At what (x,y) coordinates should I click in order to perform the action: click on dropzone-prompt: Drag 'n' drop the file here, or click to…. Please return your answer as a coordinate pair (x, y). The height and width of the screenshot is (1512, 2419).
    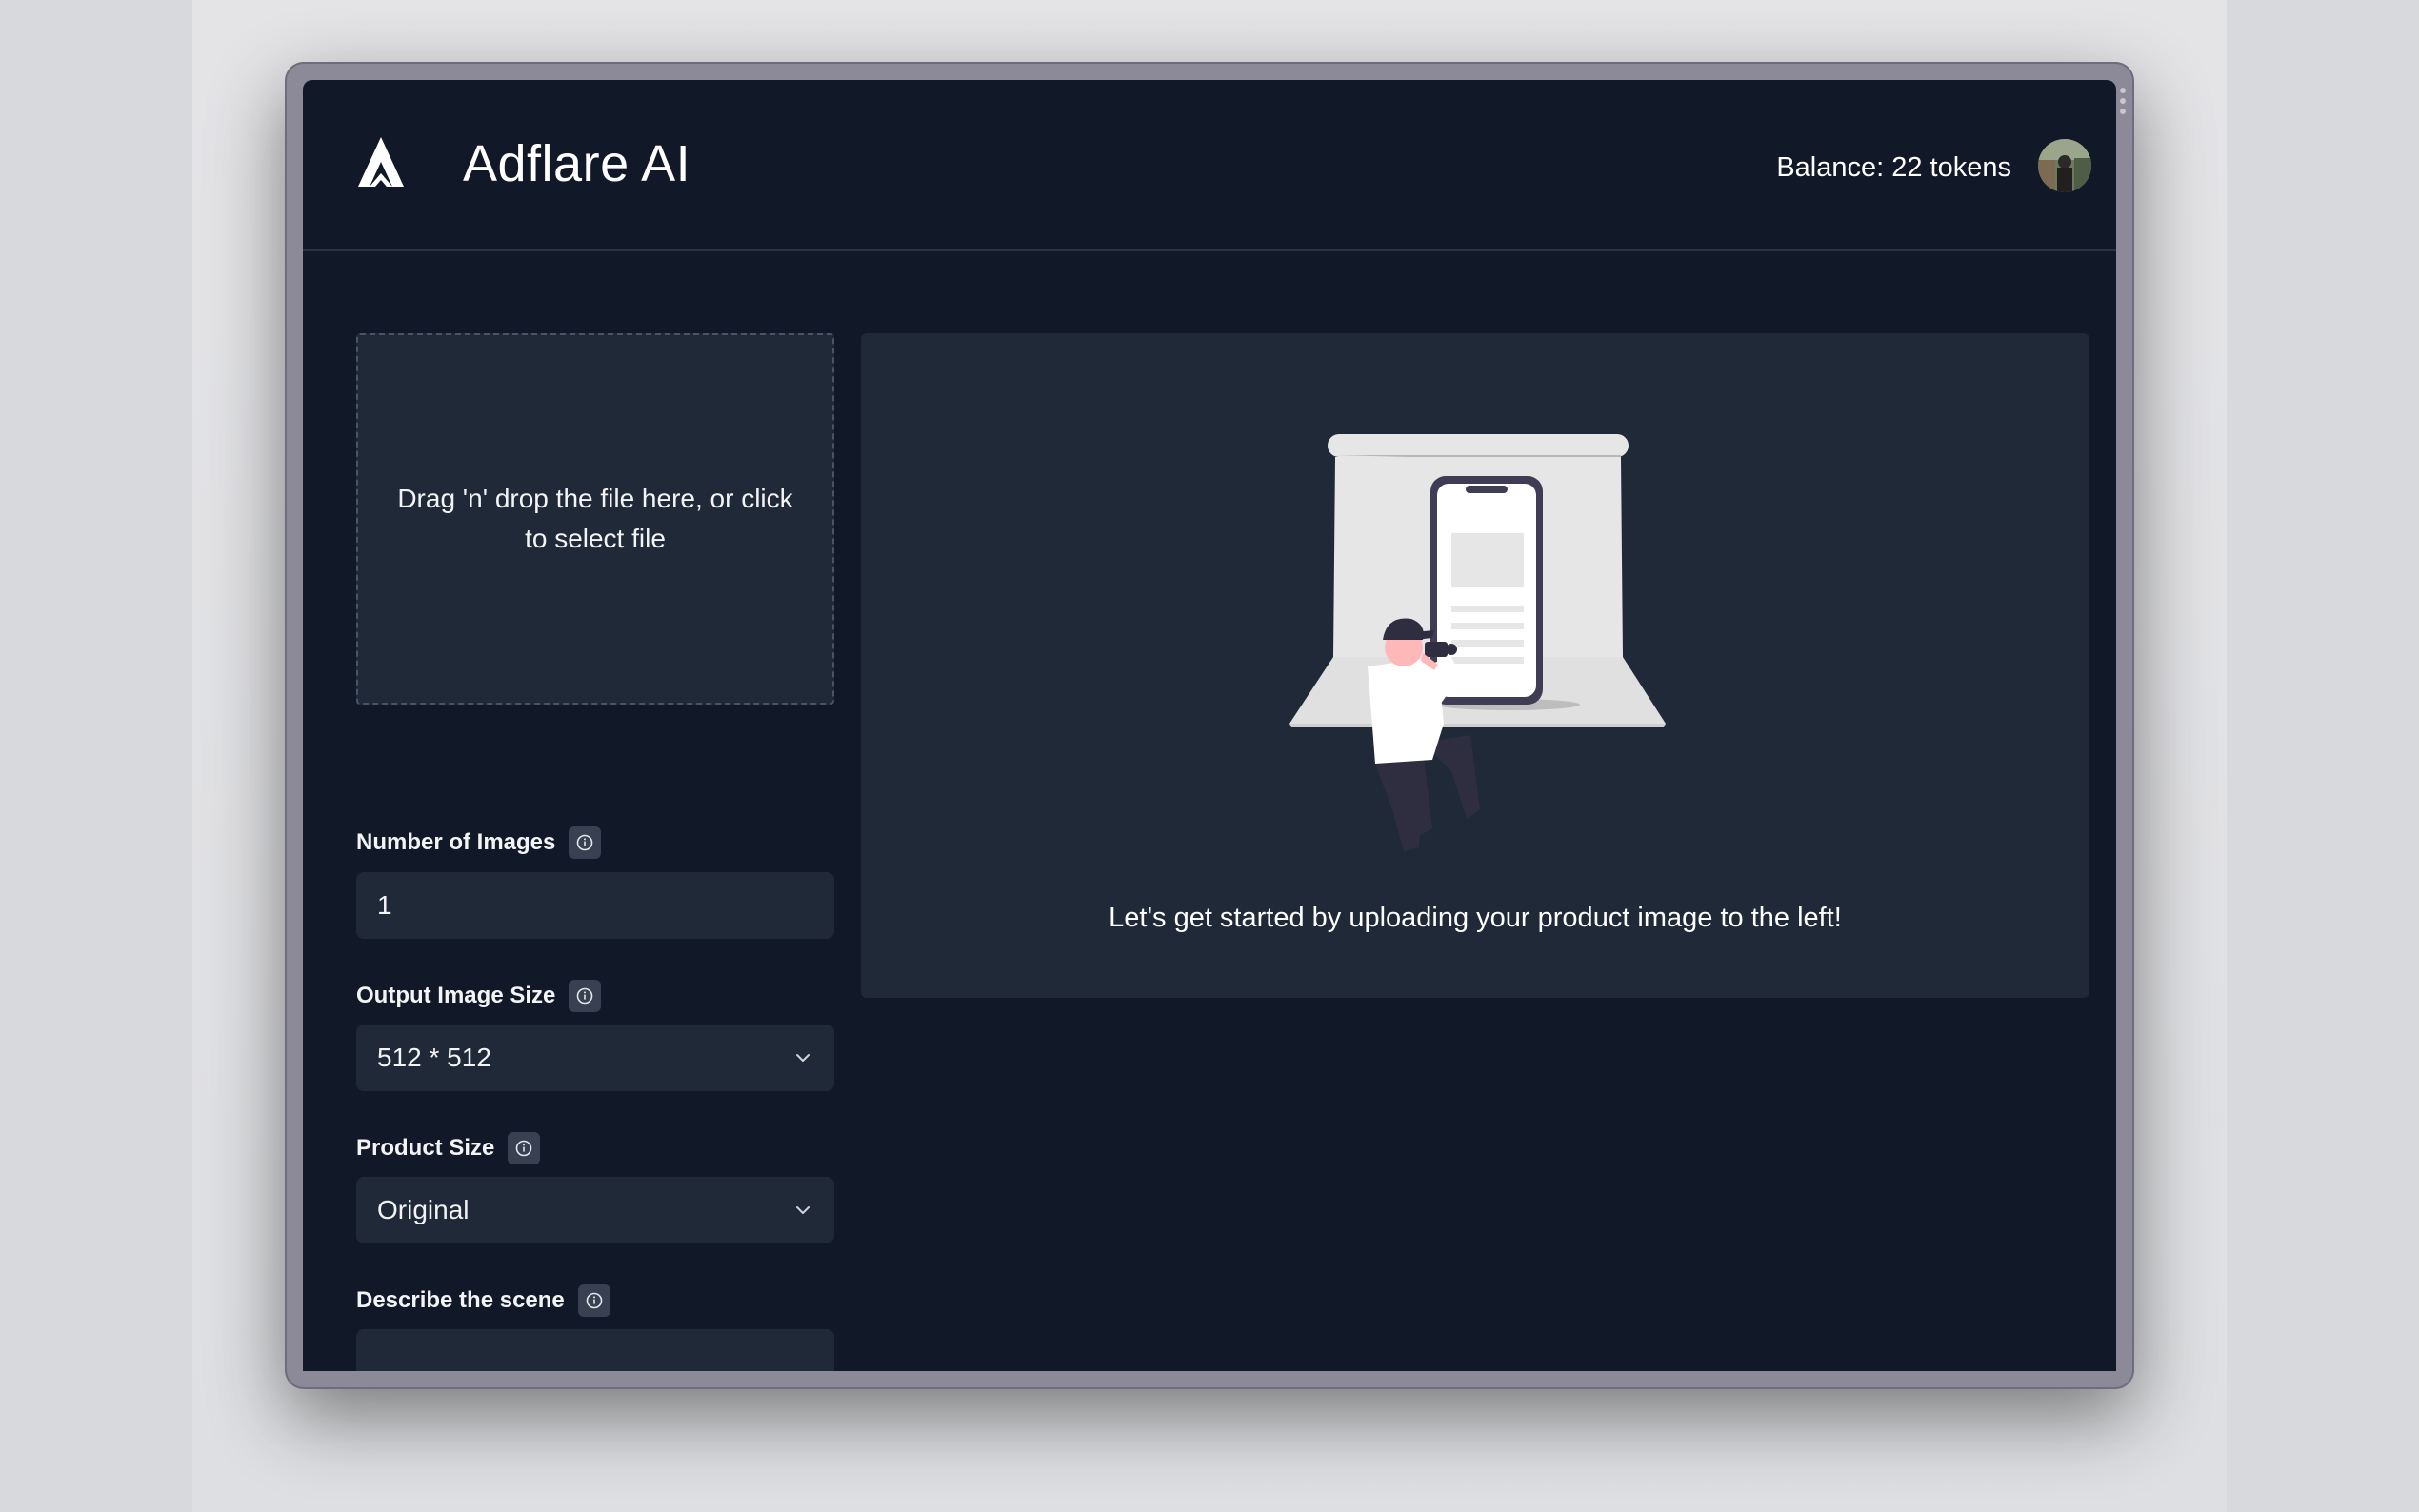
    Looking at the image, I should click on (595, 518).